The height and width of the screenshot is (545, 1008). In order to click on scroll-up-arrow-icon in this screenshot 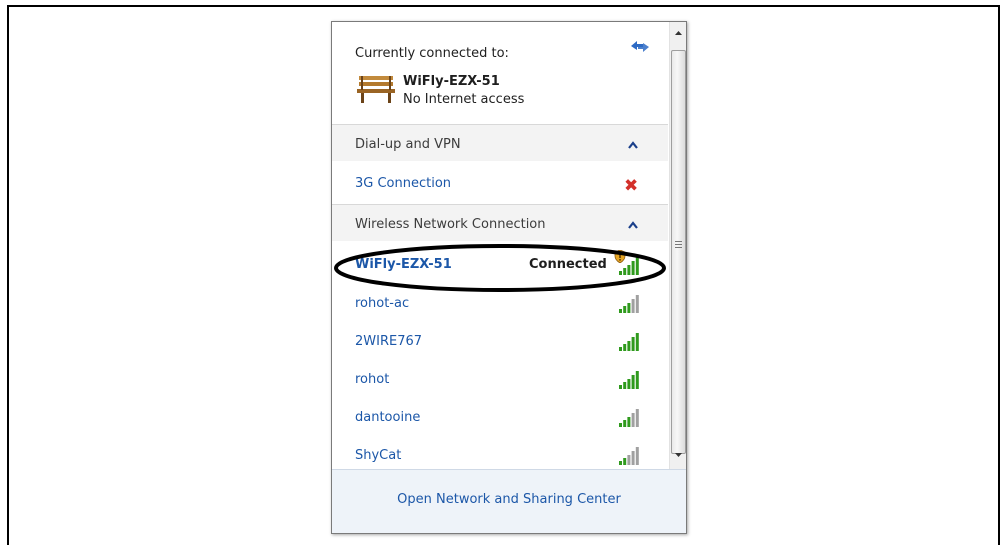, I will do `click(678, 33)`.